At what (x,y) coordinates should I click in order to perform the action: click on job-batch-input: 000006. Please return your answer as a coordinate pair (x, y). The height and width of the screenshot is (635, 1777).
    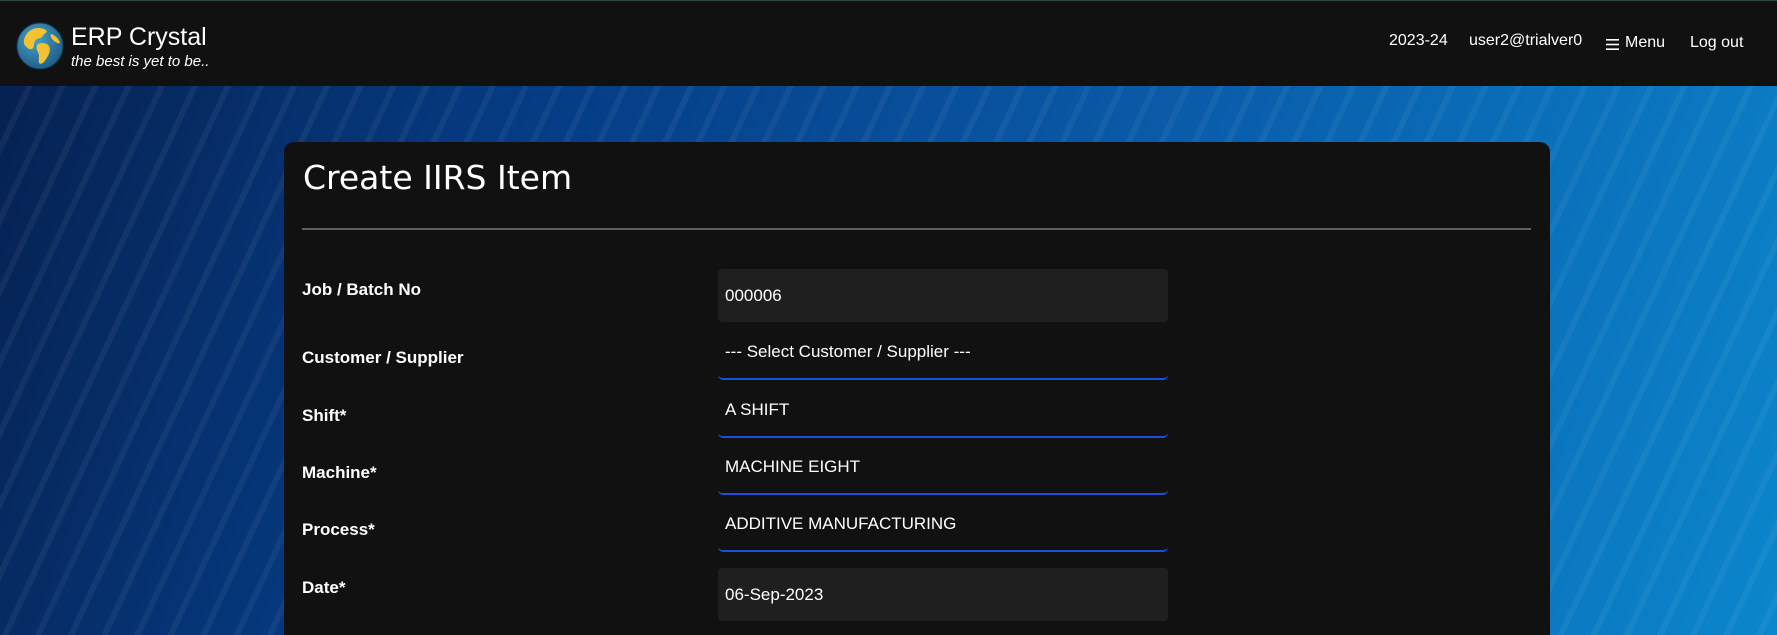
    Looking at the image, I should click on (943, 295).